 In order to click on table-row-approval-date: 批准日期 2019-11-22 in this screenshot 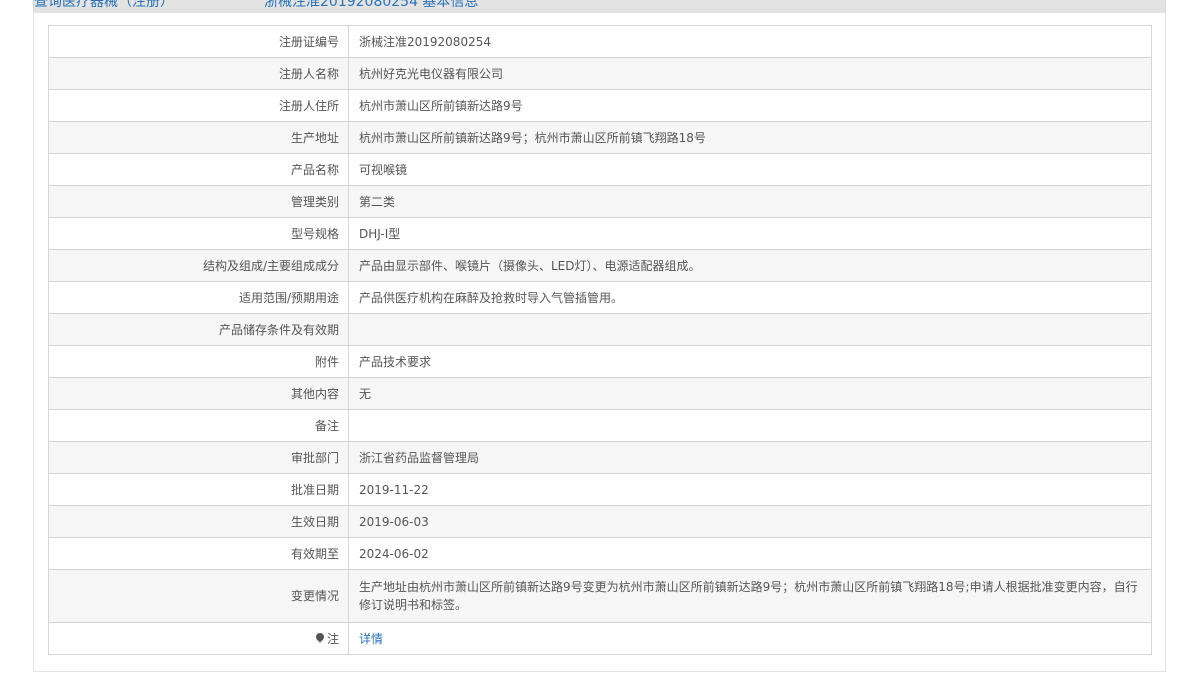, I will do `click(600, 489)`.